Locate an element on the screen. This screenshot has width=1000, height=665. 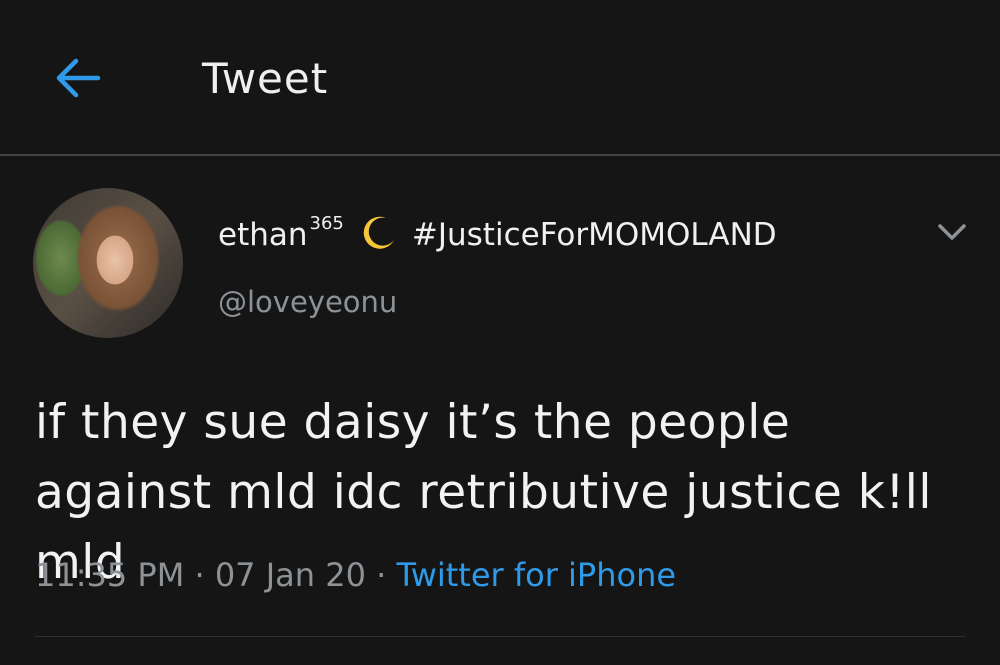
header-divider is located at coordinates (500, 155).